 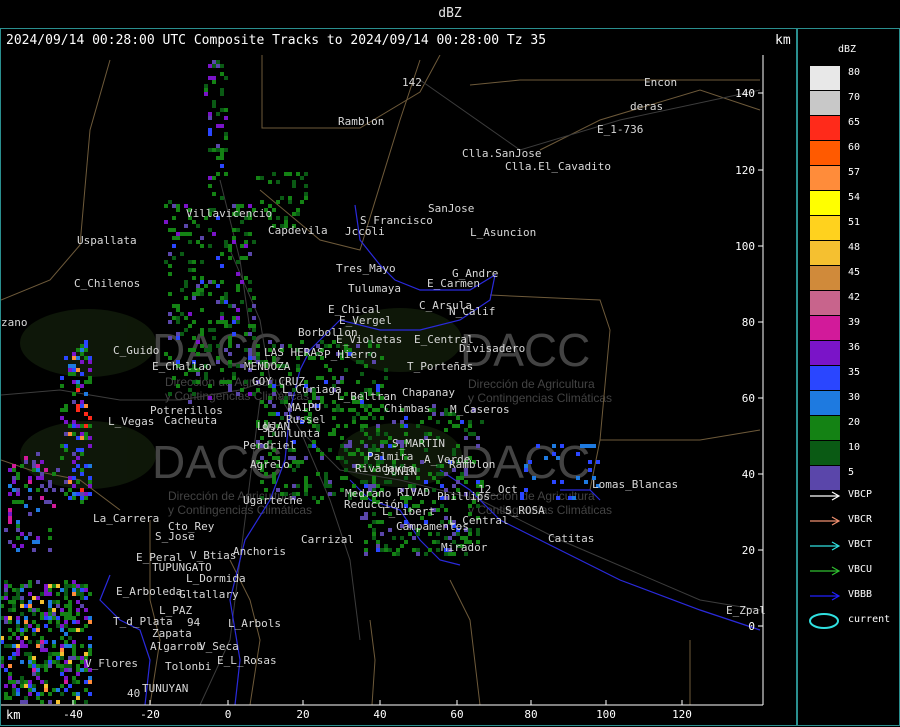 I want to click on town-label: E_Zpal, so click(x=746, y=610).